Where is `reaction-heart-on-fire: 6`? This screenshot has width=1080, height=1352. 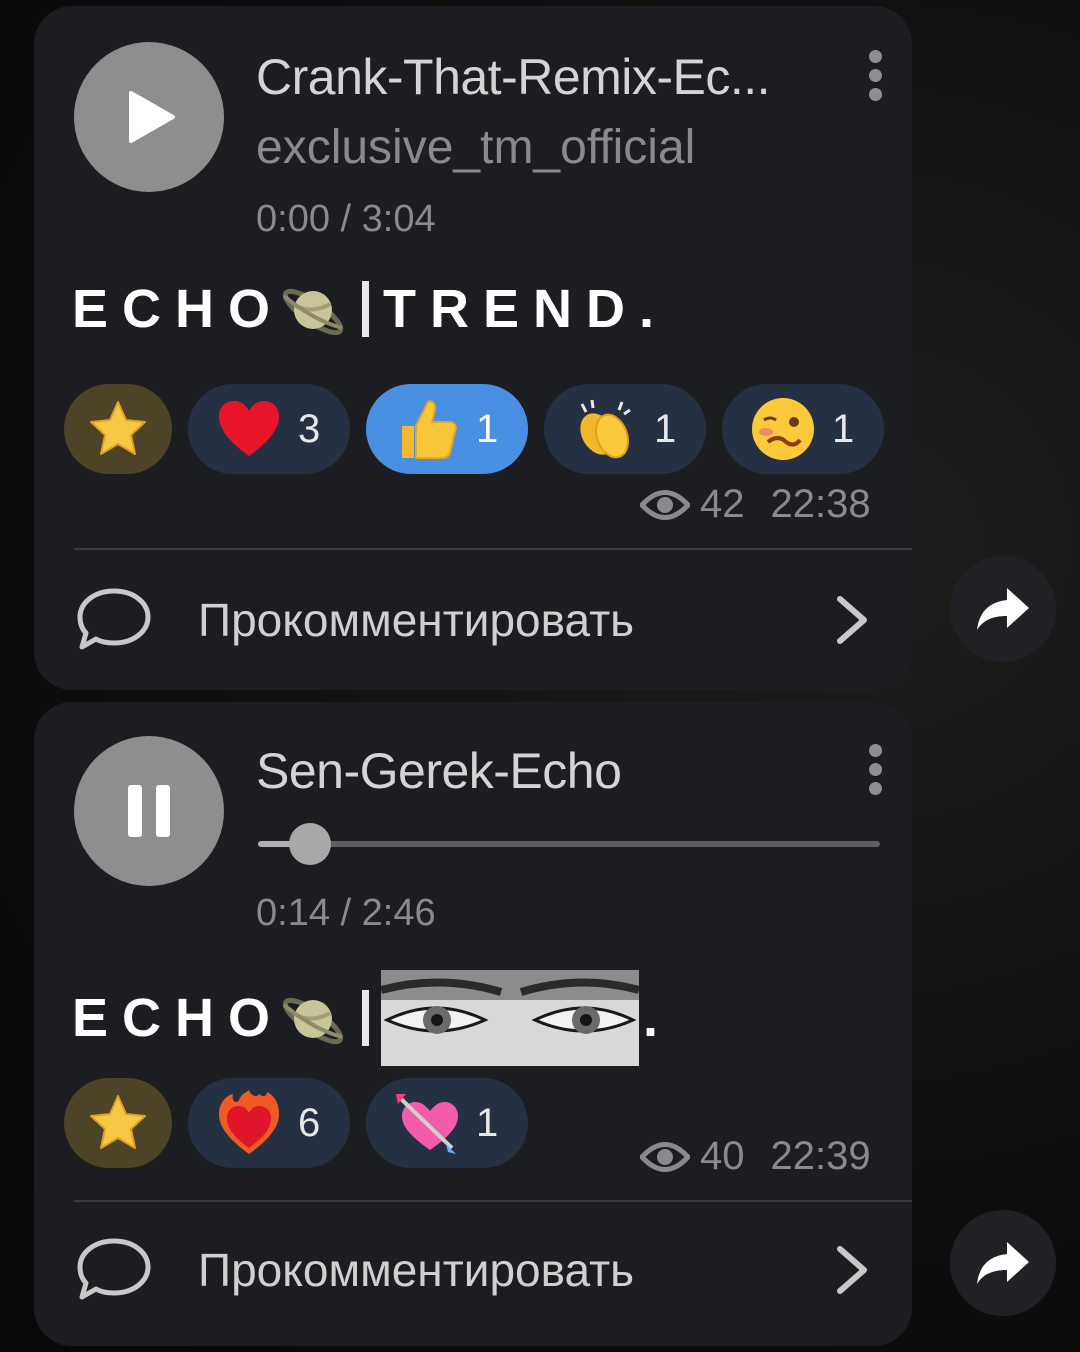 reaction-heart-on-fire: 6 is located at coordinates (269, 1123).